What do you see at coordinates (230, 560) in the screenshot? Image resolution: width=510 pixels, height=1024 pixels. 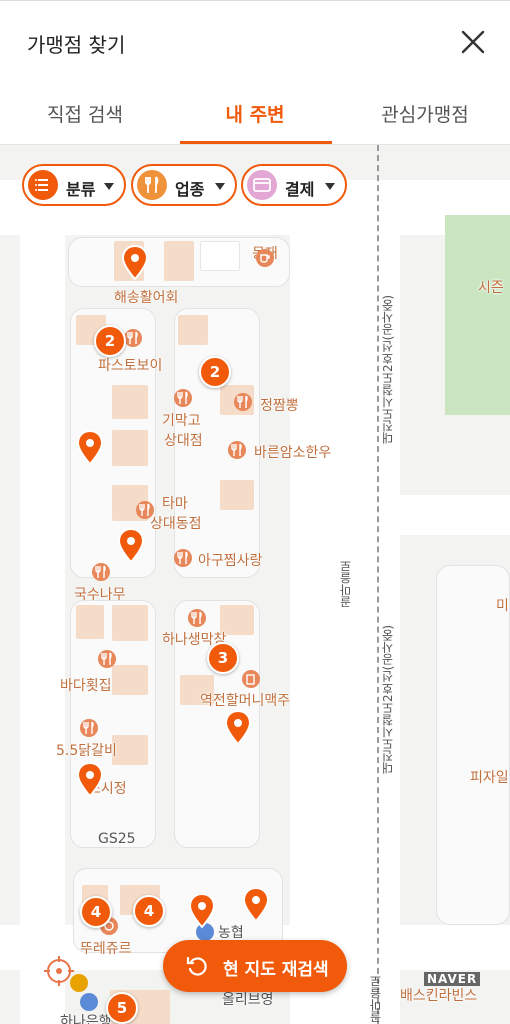 I see `place-label: 아구찜사랑` at bounding box center [230, 560].